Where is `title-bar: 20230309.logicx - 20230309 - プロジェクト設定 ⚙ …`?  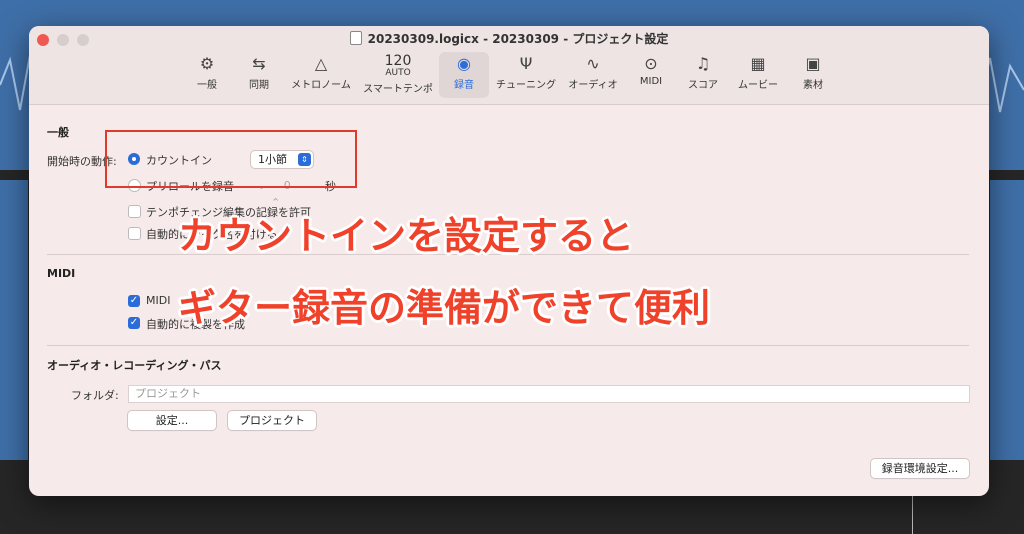
title-bar: 20230309.logicx - 20230309 - プロジェクト設定 ⚙ … is located at coordinates (509, 65).